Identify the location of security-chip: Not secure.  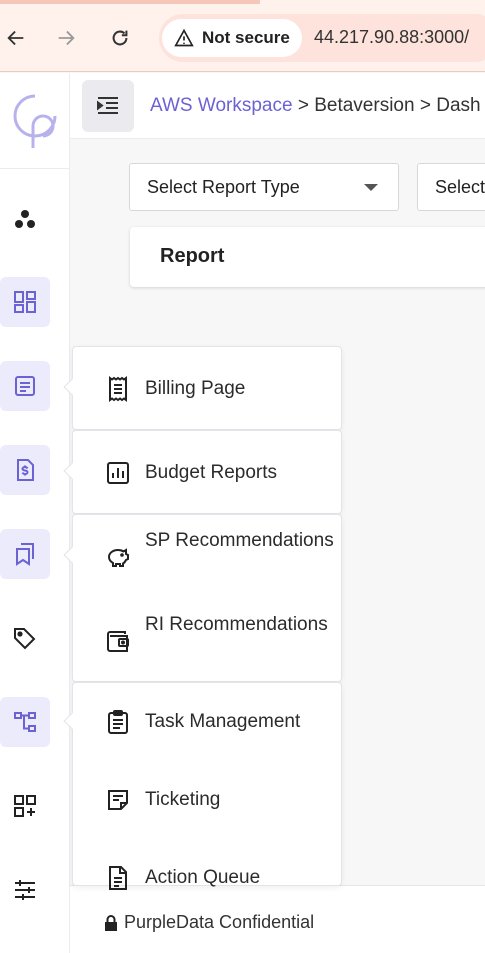
(232, 38).